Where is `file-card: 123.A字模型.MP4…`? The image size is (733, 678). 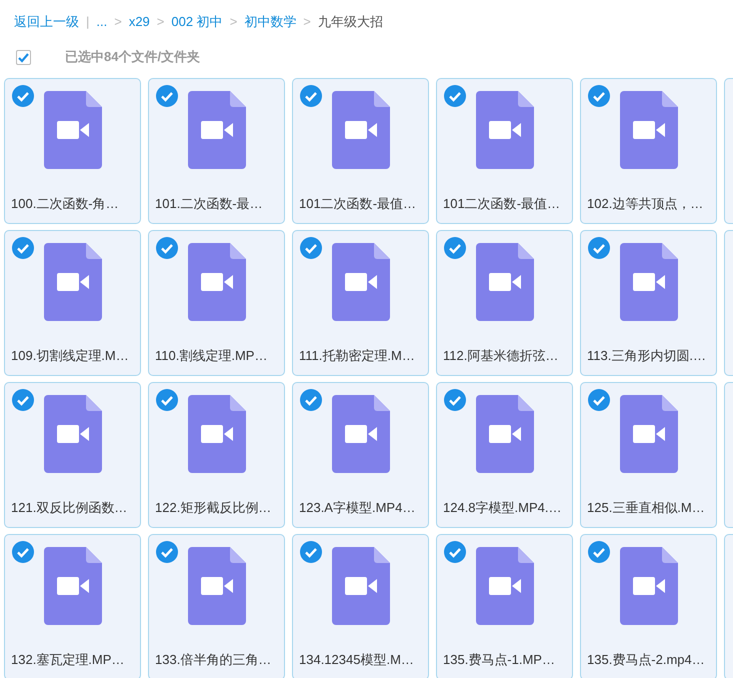 file-card: 123.A字模型.MP4… is located at coordinates (360, 455).